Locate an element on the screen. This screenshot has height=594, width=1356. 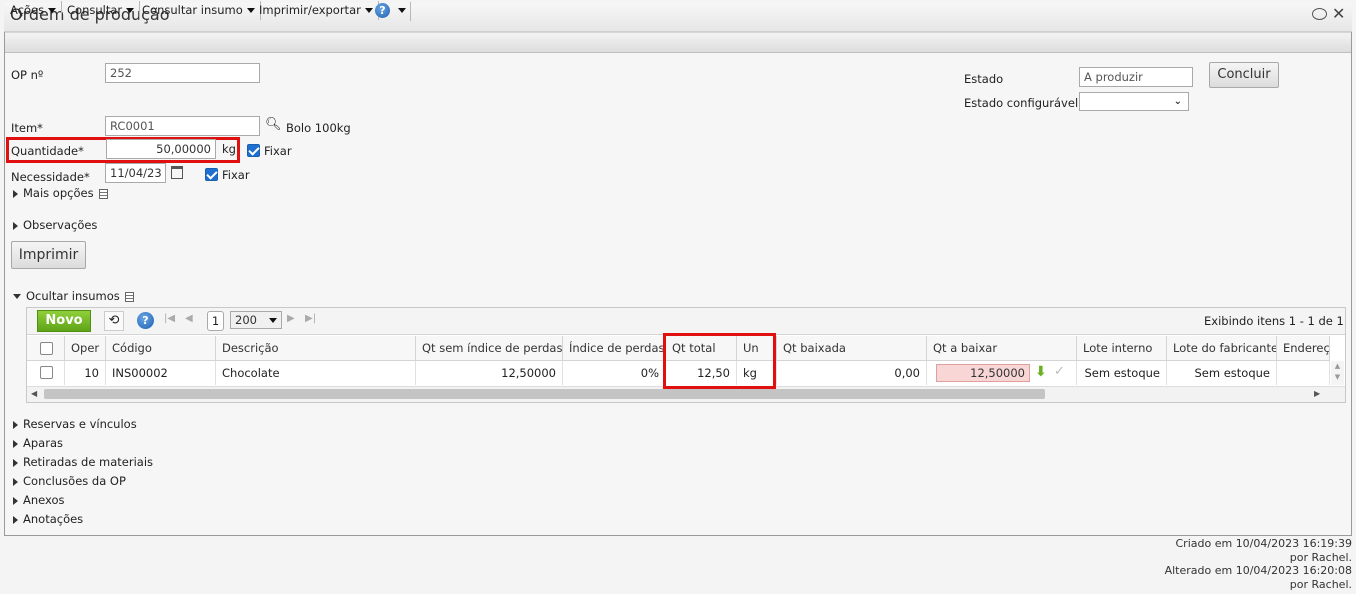
page-size-select: 200 is located at coordinates (256, 320).